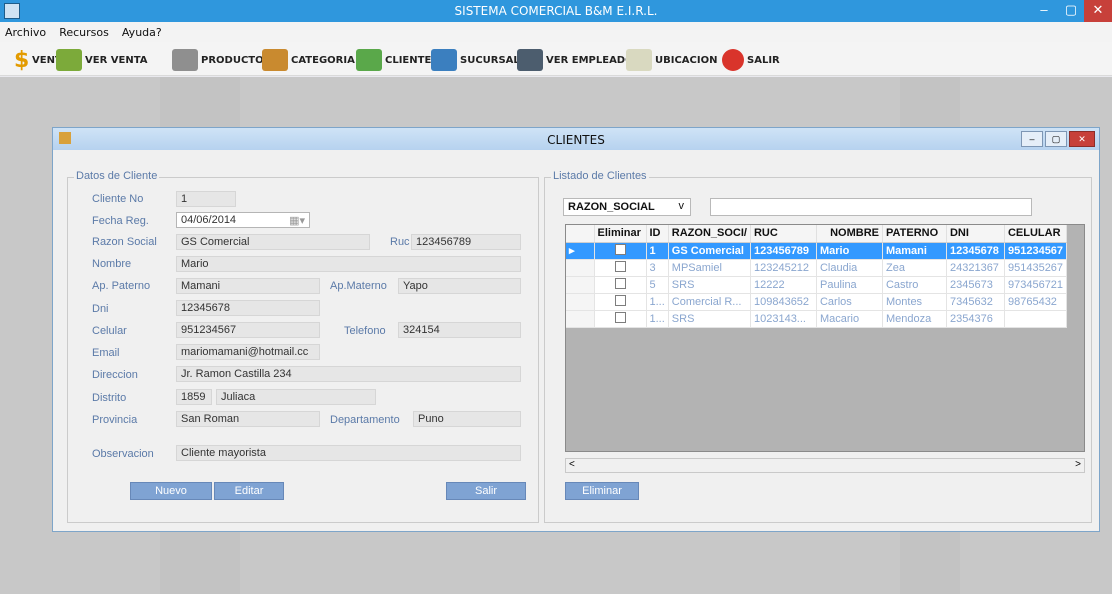  What do you see at coordinates (142, 30) in the screenshot?
I see `menu-ayuda: Ayuda?` at bounding box center [142, 30].